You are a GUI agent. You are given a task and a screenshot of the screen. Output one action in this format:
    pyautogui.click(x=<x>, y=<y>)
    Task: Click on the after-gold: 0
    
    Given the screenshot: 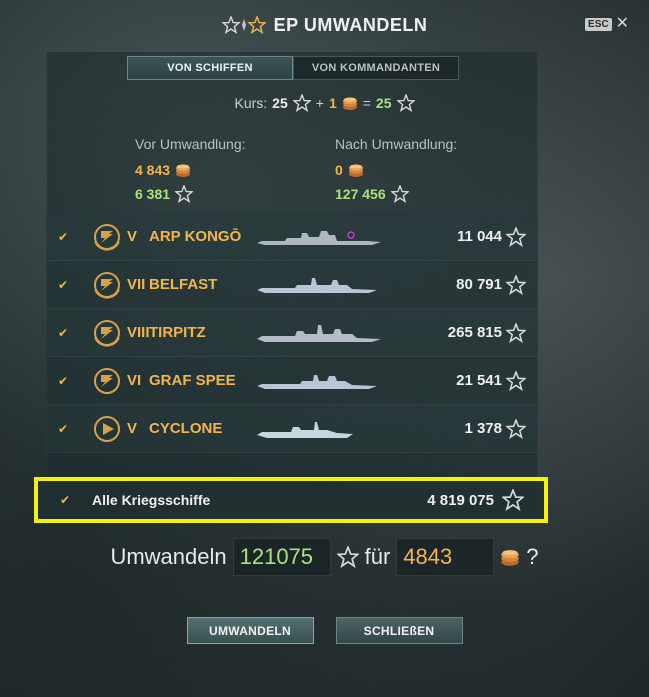 What is the action you would take?
    pyautogui.click(x=339, y=170)
    